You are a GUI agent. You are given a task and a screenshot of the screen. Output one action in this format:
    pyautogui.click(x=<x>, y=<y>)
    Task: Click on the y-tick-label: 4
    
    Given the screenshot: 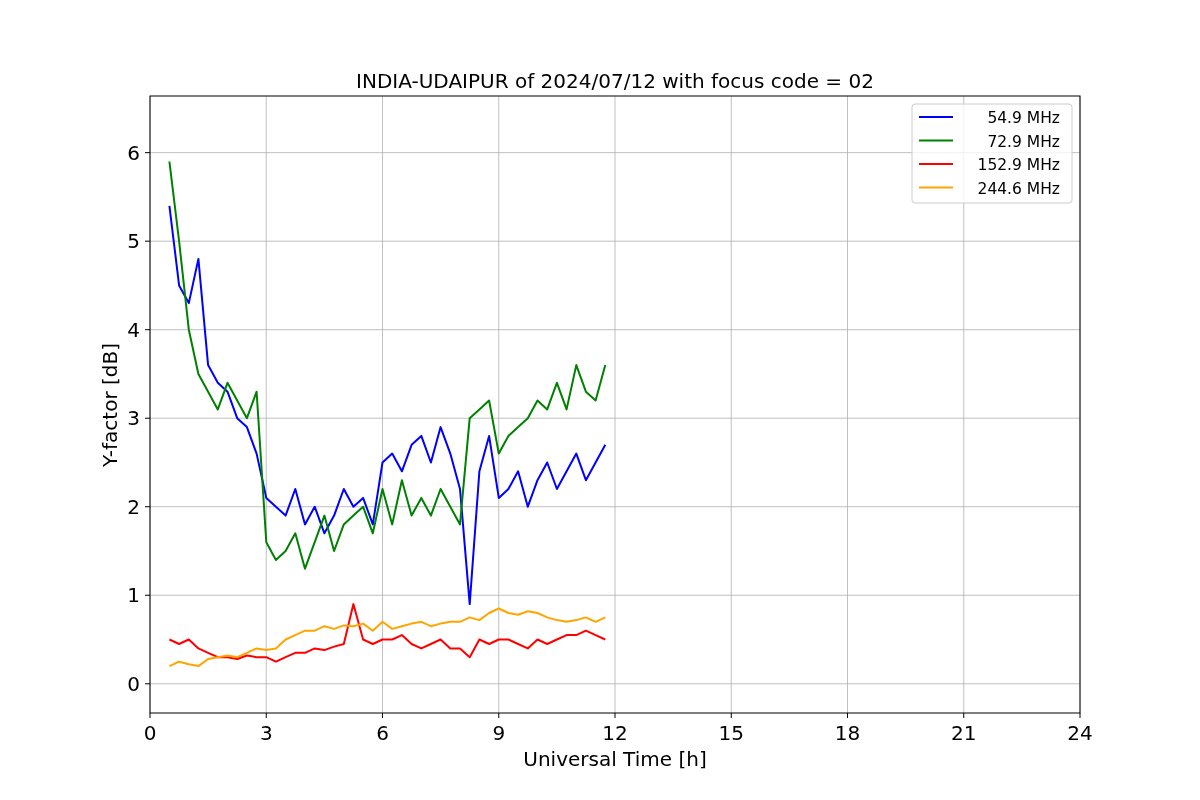 What is the action you would take?
    pyautogui.click(x=133, y=329)
    